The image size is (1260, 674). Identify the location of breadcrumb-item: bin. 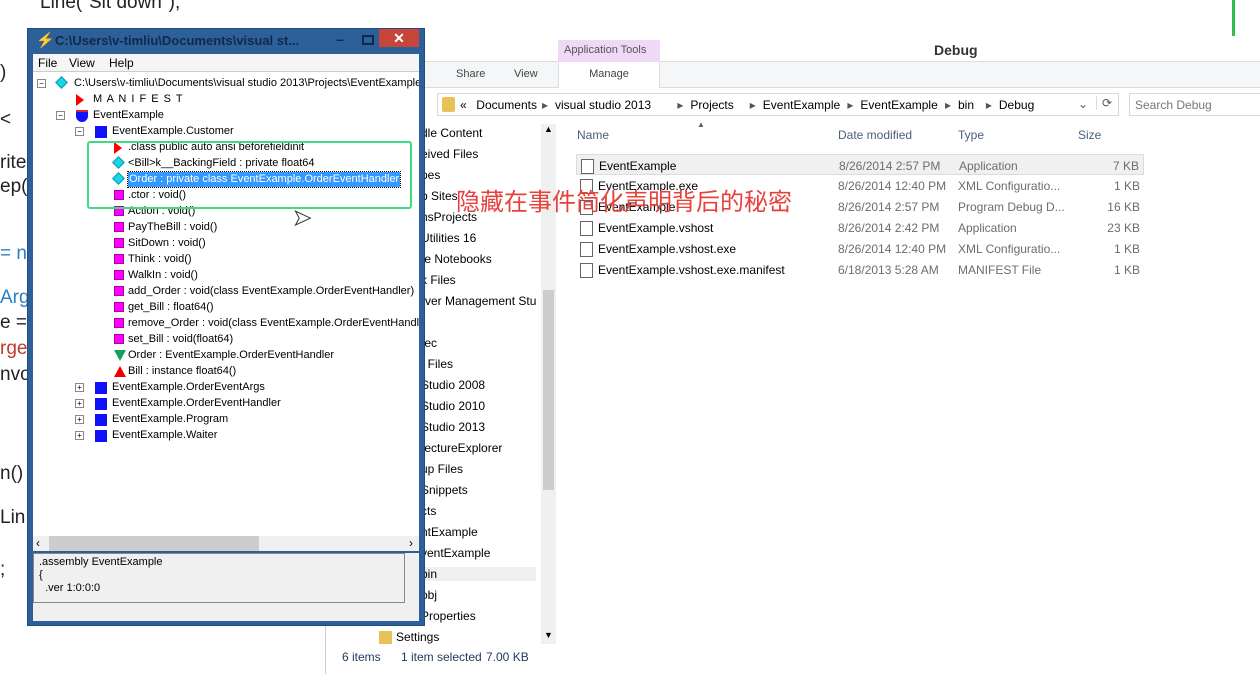
(966, 105).